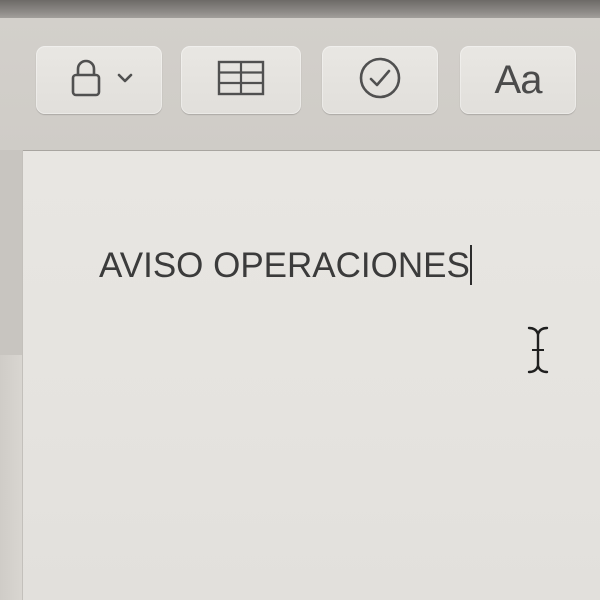  What do you see at coordinates (470, 265) in the screenshot?
I see `text-caret` at bounding box center [470, 265].